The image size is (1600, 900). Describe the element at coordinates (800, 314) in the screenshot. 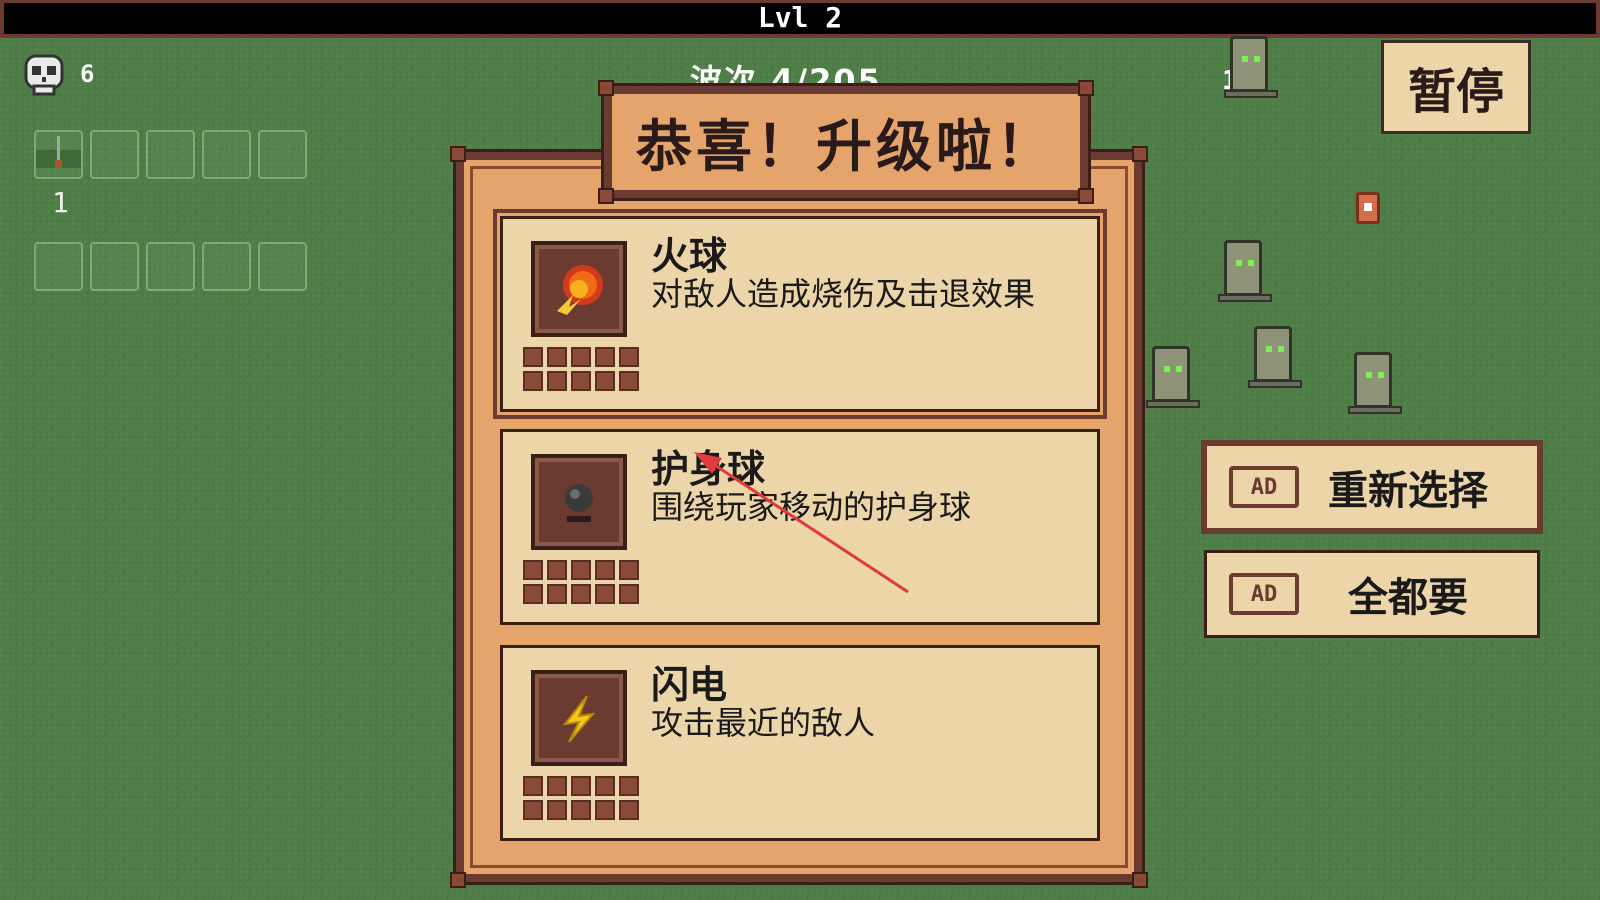

I see `skill-option-fireball: 火球 对敌人造成烧伤及击退效果` at that location.